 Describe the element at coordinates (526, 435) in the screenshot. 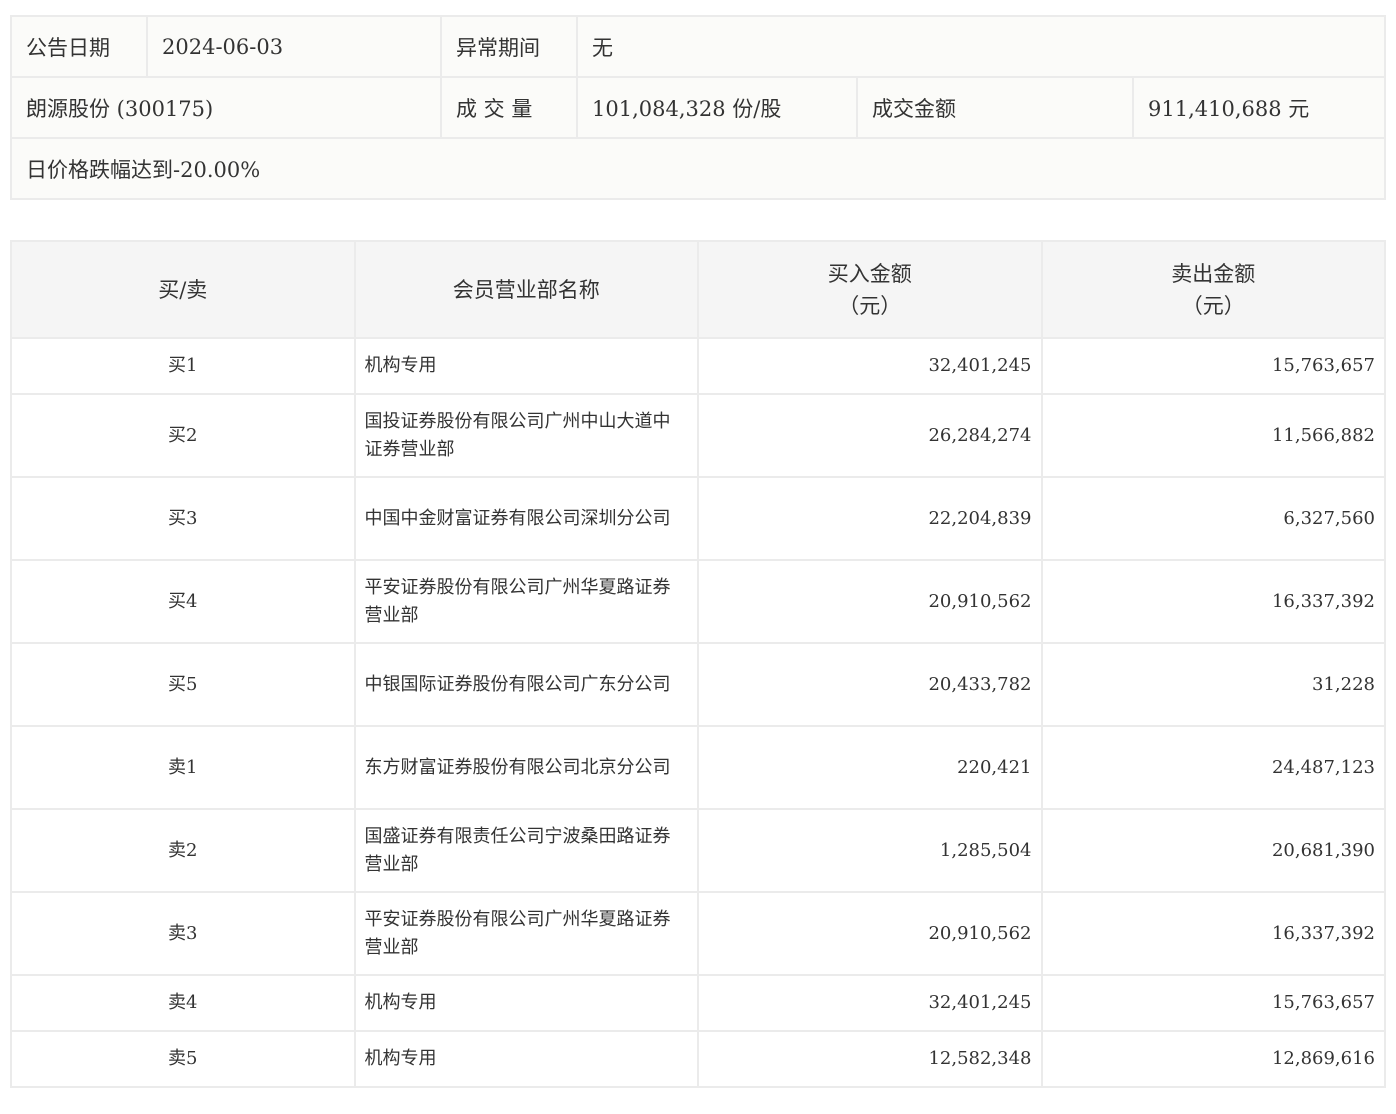

I see `cell-name: 国投证券股份有限公司广州中山大道中证券营业部` at that location.